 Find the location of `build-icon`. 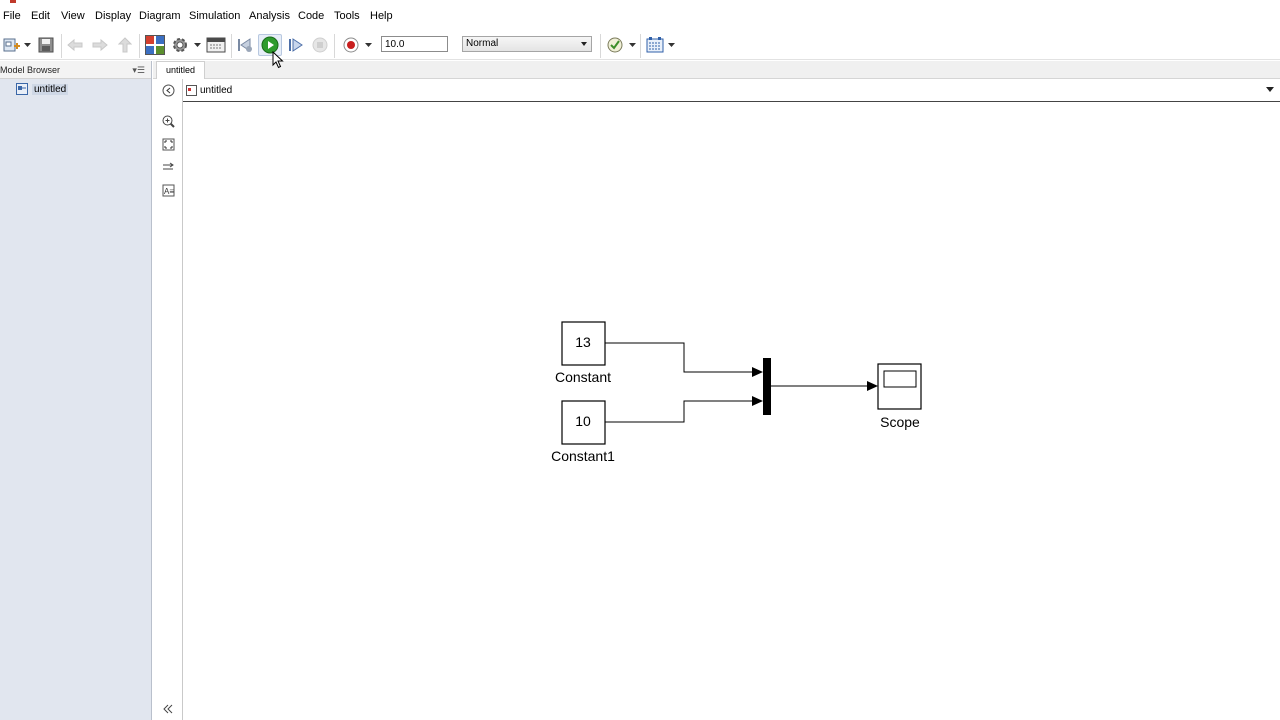

build-icon is located at coordinates (655, 45).